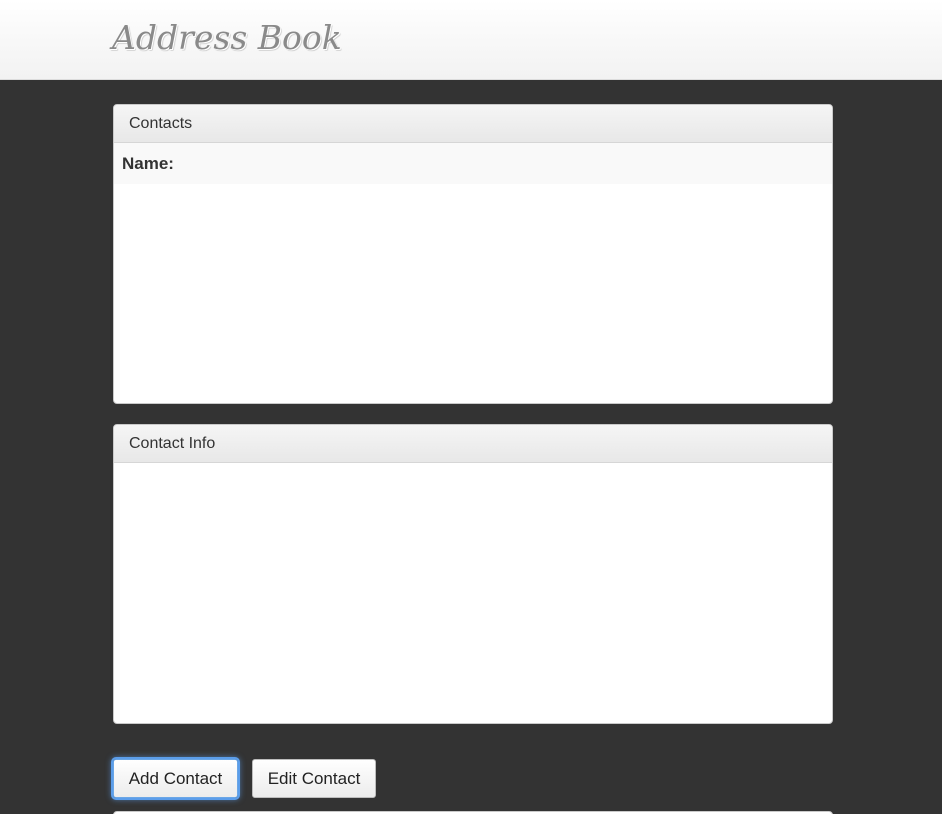 The width and height of the screenshot is (942, 814). I want to click on edit-contact-button: Edit Contact, so click(314, 778).